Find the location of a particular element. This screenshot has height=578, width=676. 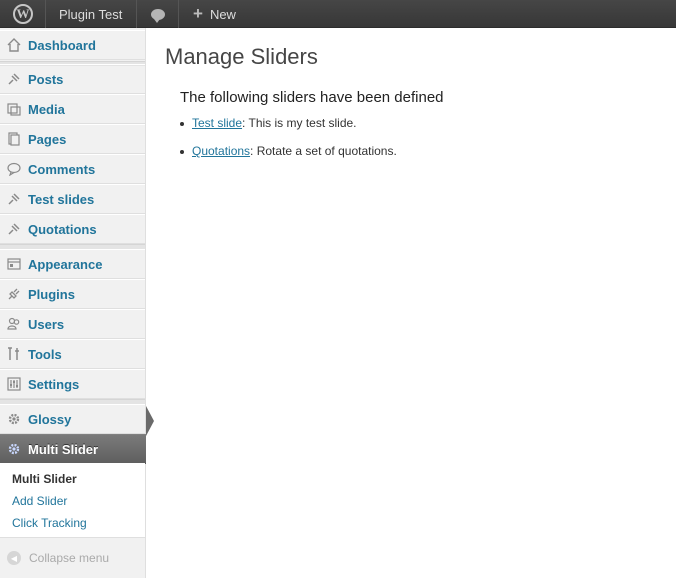

sidebar-item-glossy: Glossy is located at coordinates (72, 419).